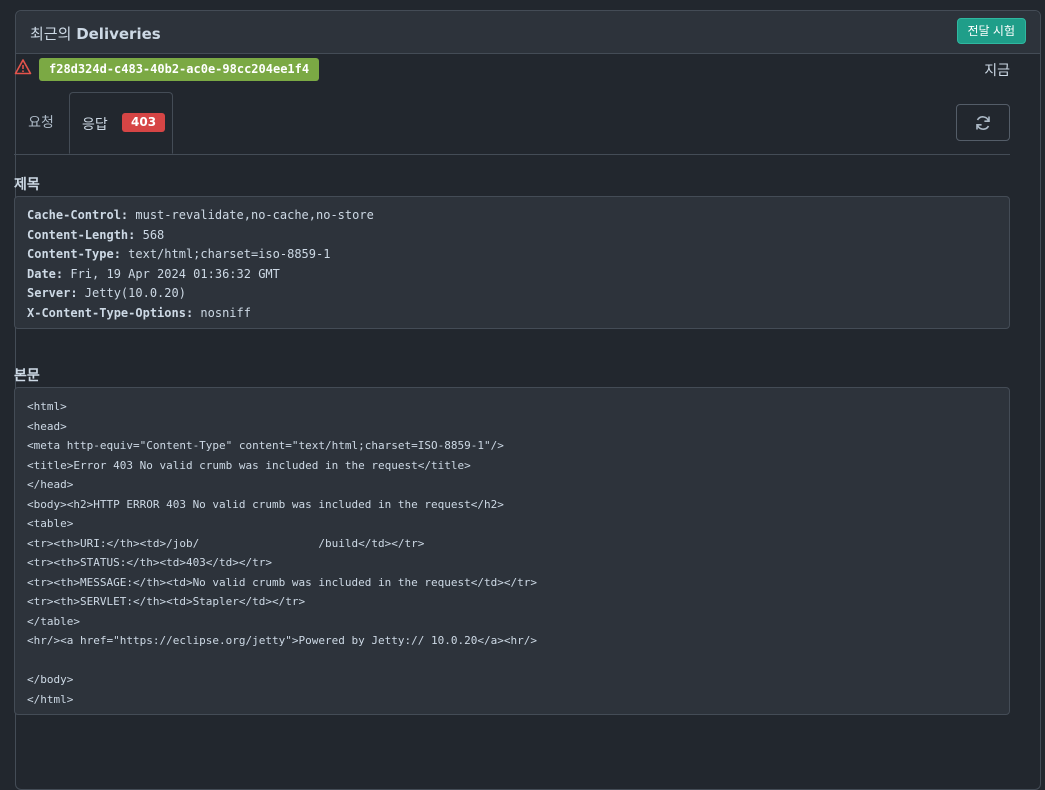 This screenshot has height=790, width=1045. What do you see at coordinates (95, 125) in the screenshot?
I see `tab-response-label: 응답` at bounding box center [95, 125].